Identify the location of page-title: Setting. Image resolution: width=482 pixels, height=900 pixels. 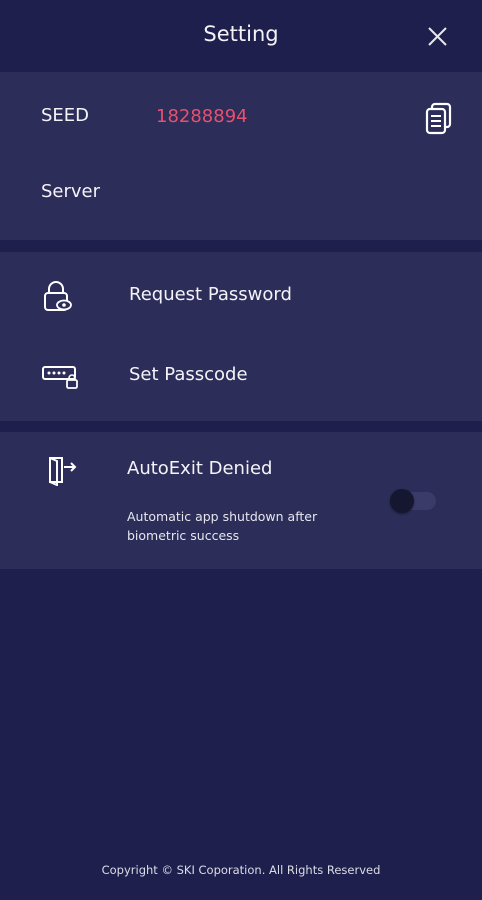
(241, 34).